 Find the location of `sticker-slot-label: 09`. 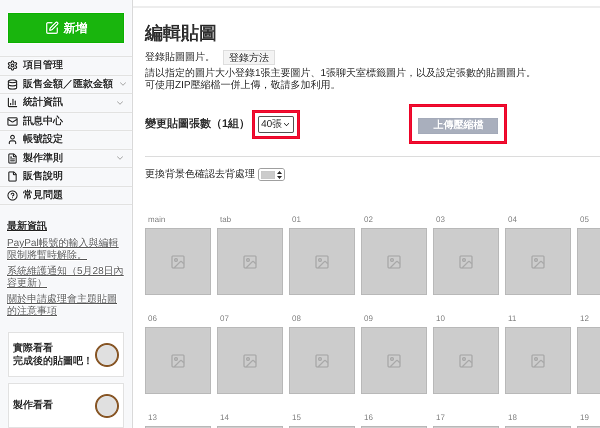

sticker-slot-label: 09 is located at coordinates (368, 318).